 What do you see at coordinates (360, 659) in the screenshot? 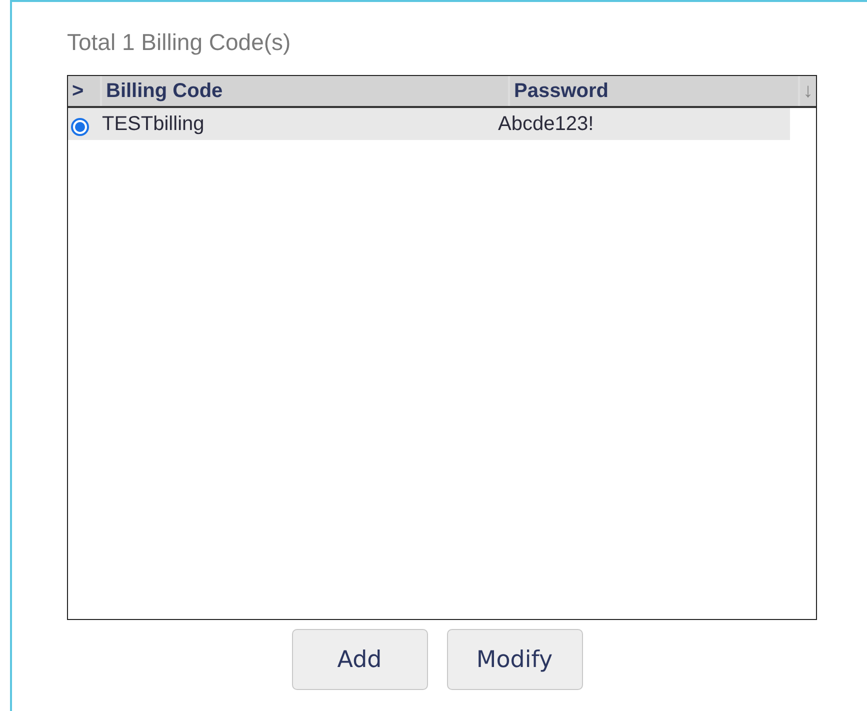
I see `action-button: Add` at bounding box center [360, 659].